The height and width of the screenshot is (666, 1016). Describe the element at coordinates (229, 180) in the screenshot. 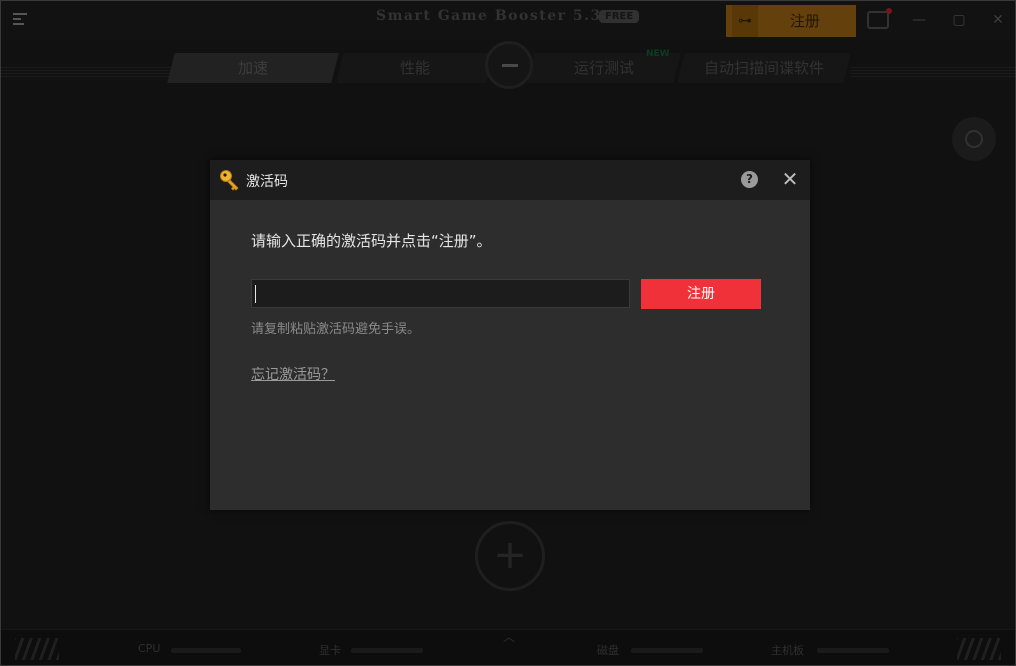

I see `key-icon` at that location.